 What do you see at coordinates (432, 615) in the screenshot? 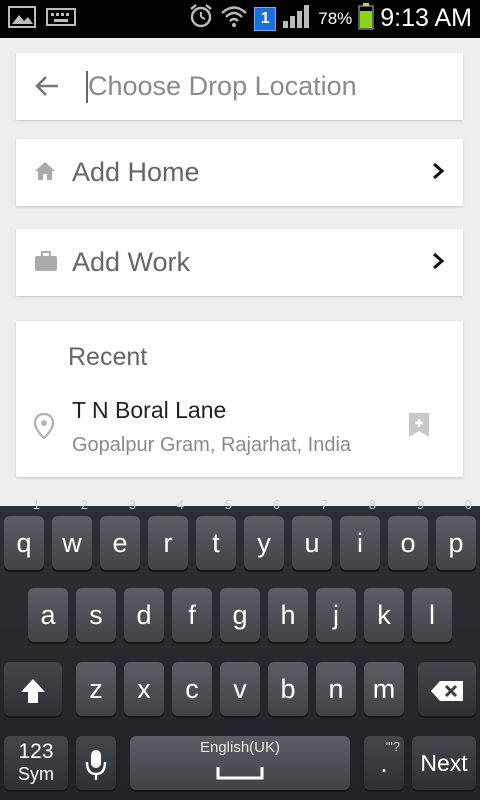
I see `key-l: l` at bounding box center [432, 615].